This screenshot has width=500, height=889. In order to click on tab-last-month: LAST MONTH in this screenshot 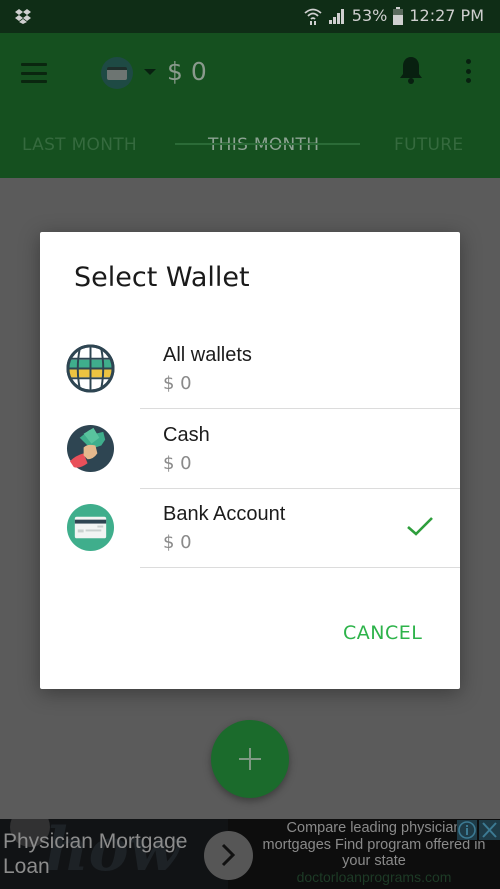, I will do `click(79, 145)`.